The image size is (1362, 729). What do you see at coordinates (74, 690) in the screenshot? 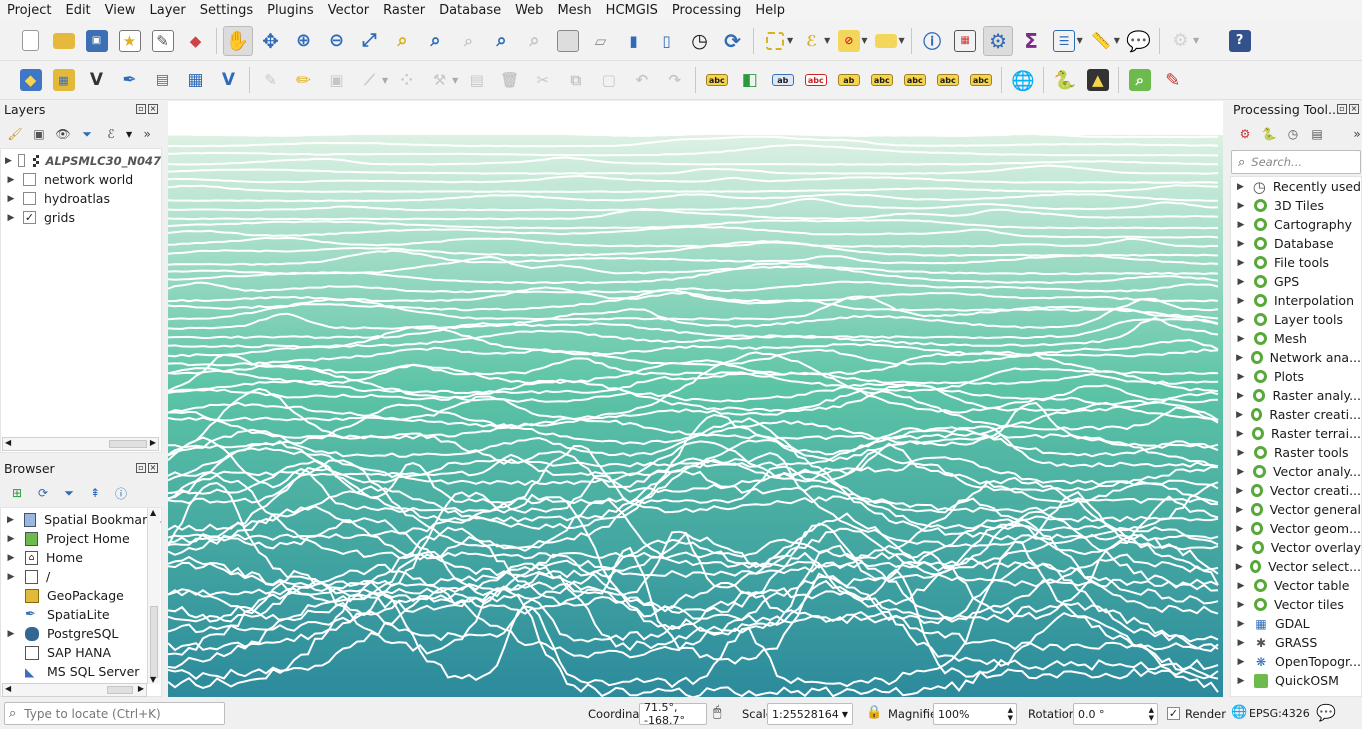
I see `browser-hscrollbar: ◀ ▶` at bounding box center [74, 690].